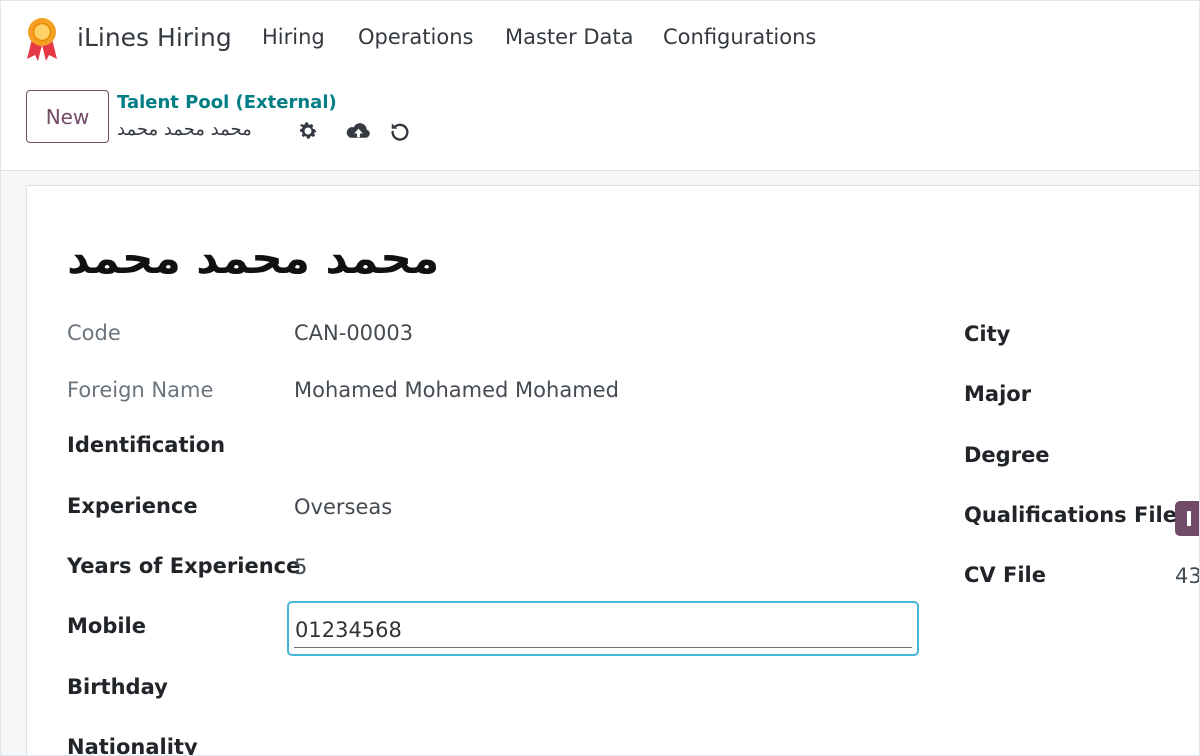  Describe the element at coordinates (184, 566) in the screenshot. I see `label-years-of-experience: Years of Experience` at that location.